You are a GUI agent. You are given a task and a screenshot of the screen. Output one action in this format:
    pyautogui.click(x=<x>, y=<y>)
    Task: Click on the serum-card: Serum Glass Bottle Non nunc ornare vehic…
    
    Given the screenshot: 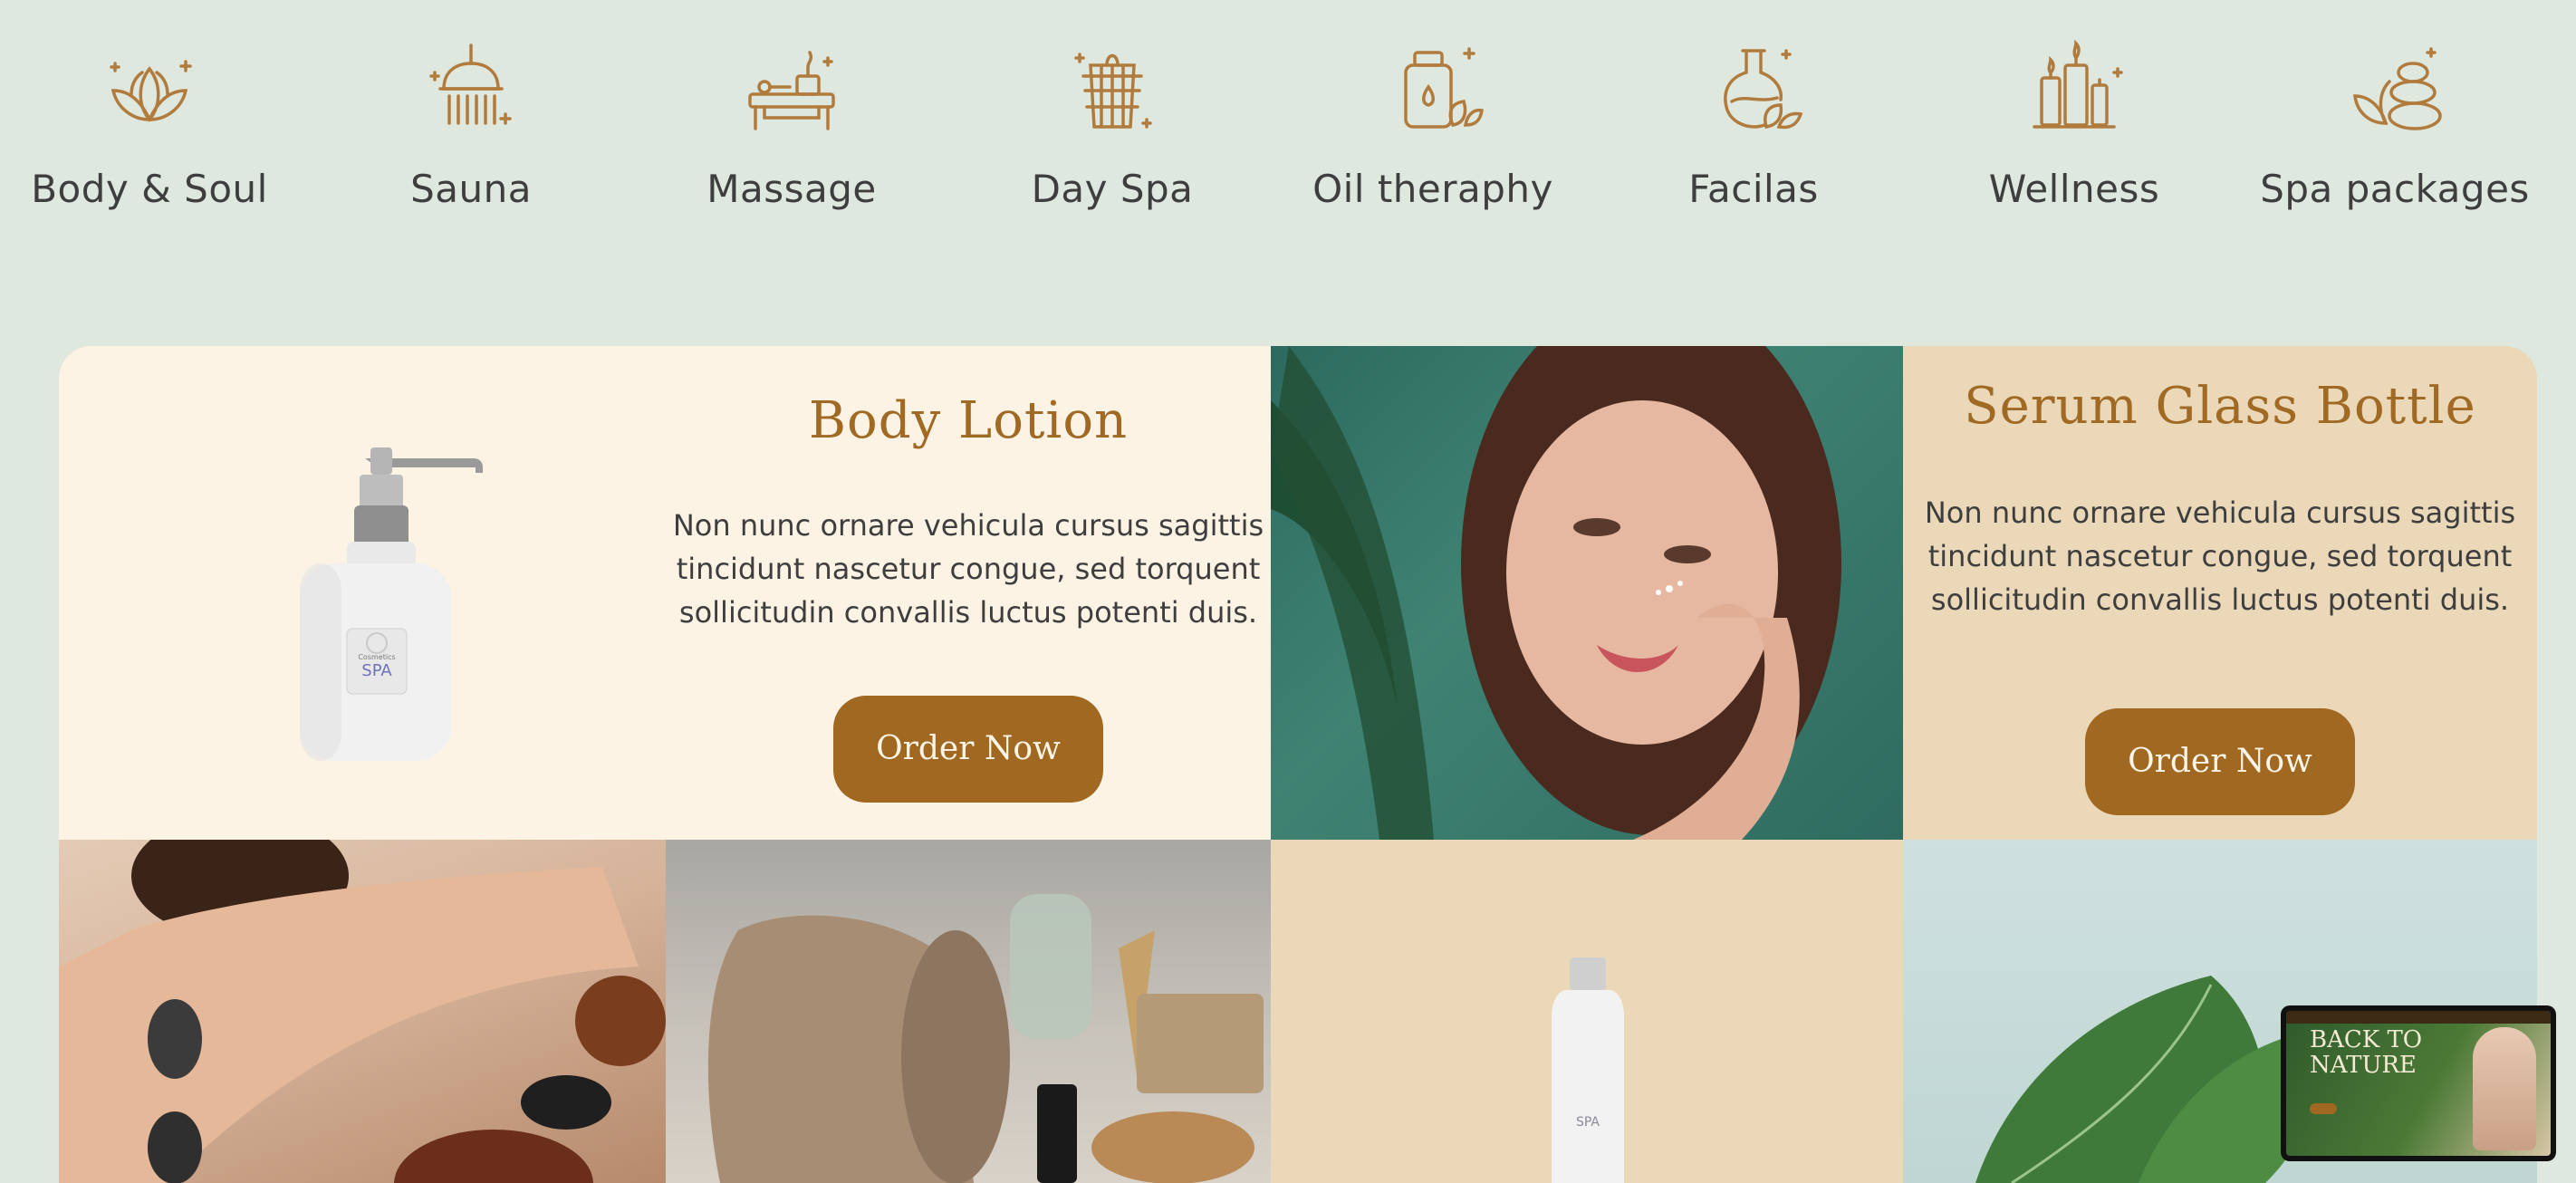 What is the action you would take?
    pyautogui.click(x=2220, y=593)
    